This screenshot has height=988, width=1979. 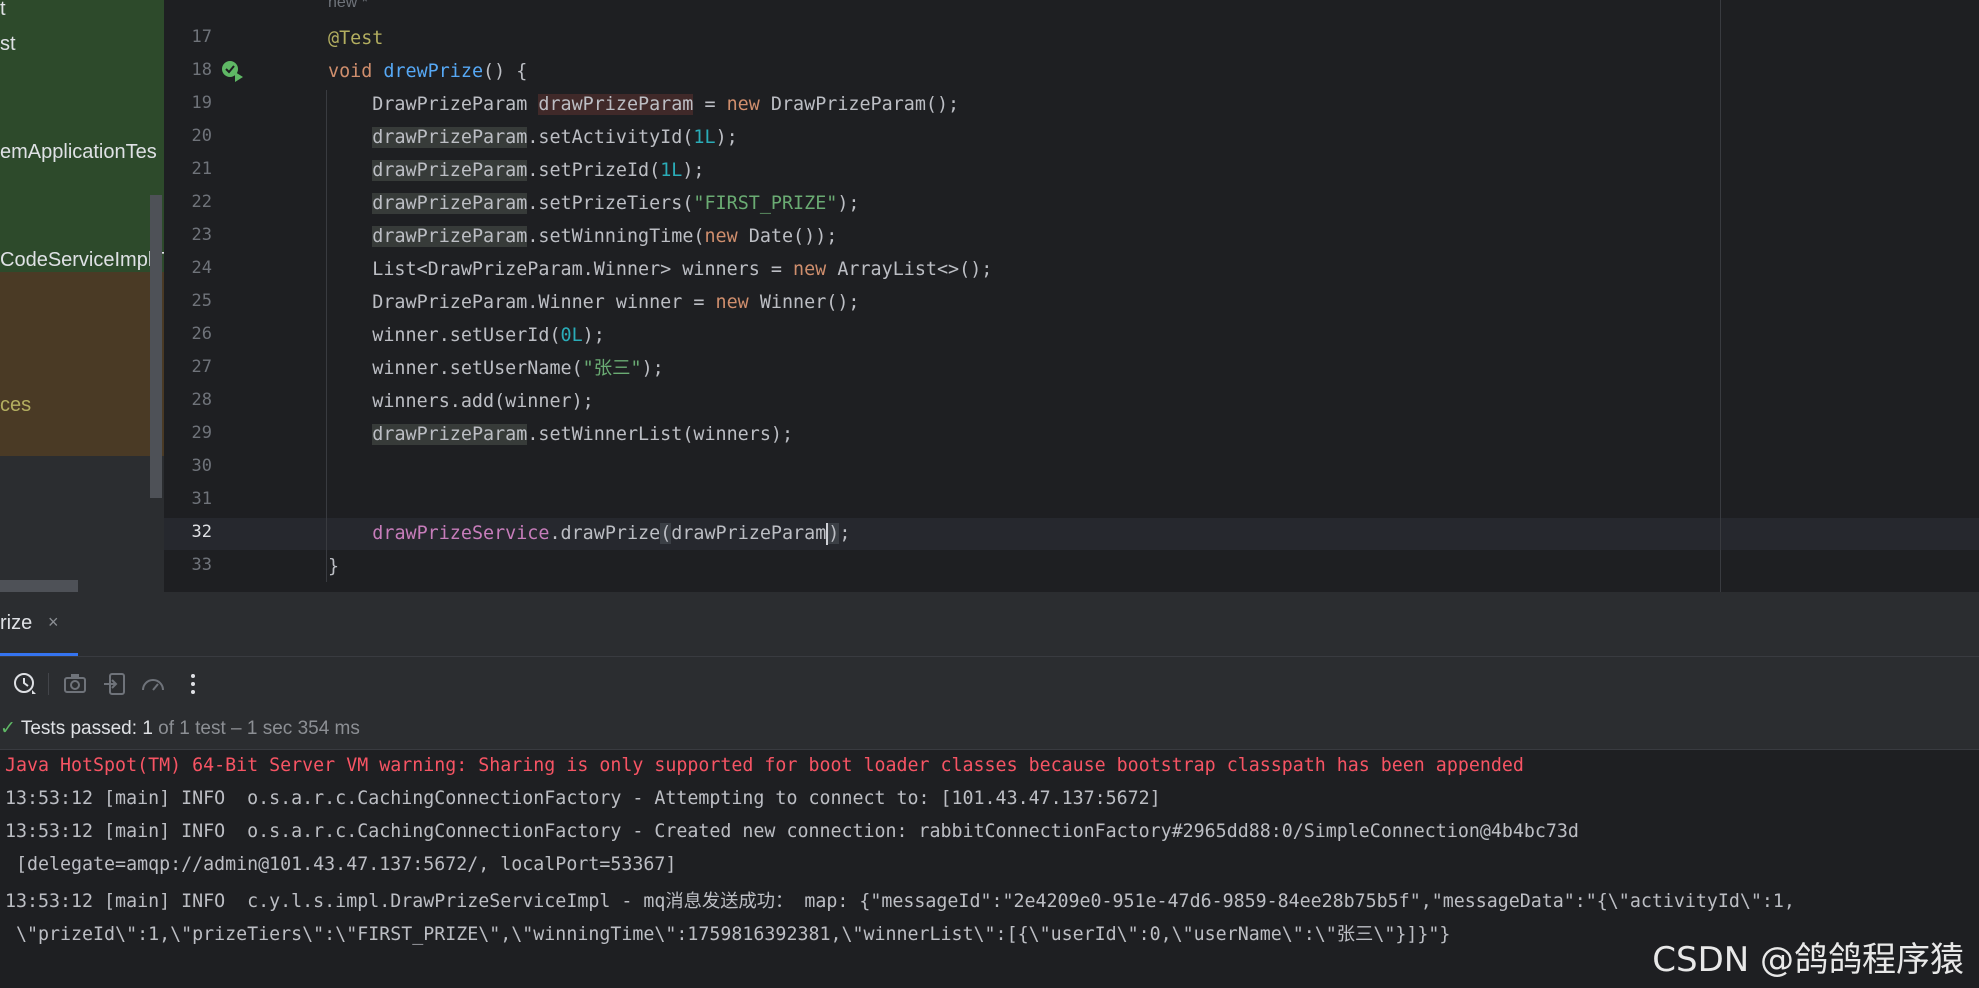 I want to click on history-clock-icon, so click(x=25, y=684).